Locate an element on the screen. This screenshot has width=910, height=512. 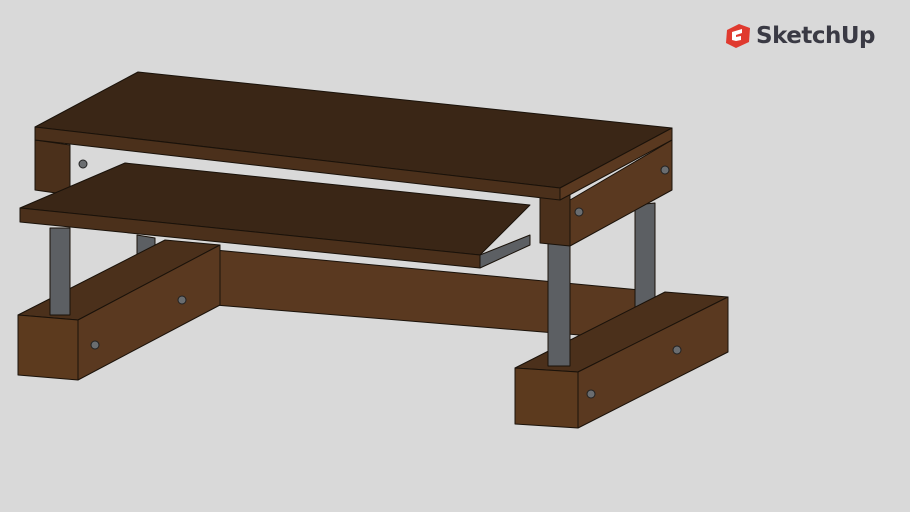
leg-front-right is located at coordinates (559, 303).